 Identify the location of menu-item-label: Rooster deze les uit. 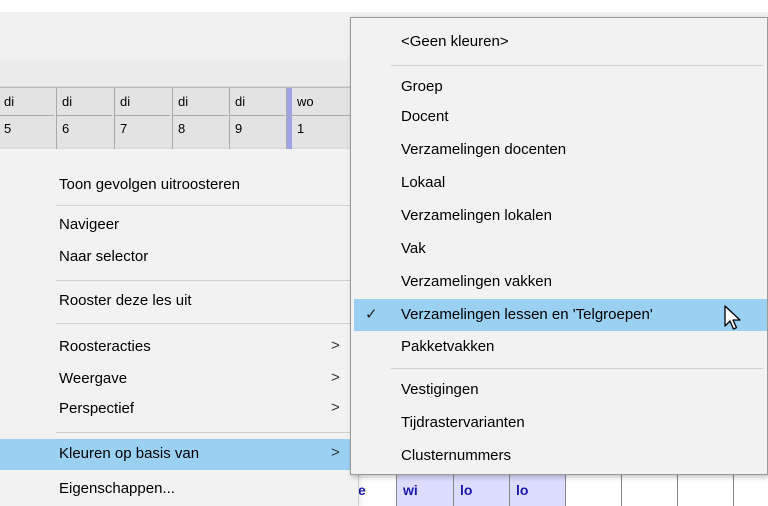
(125, 300).